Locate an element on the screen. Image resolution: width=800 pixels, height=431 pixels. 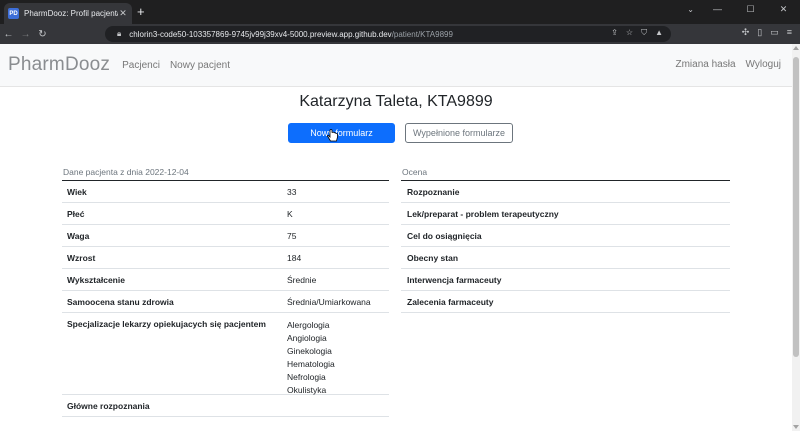
extensions-icon: ✣ is located at coordinates (746, 32).